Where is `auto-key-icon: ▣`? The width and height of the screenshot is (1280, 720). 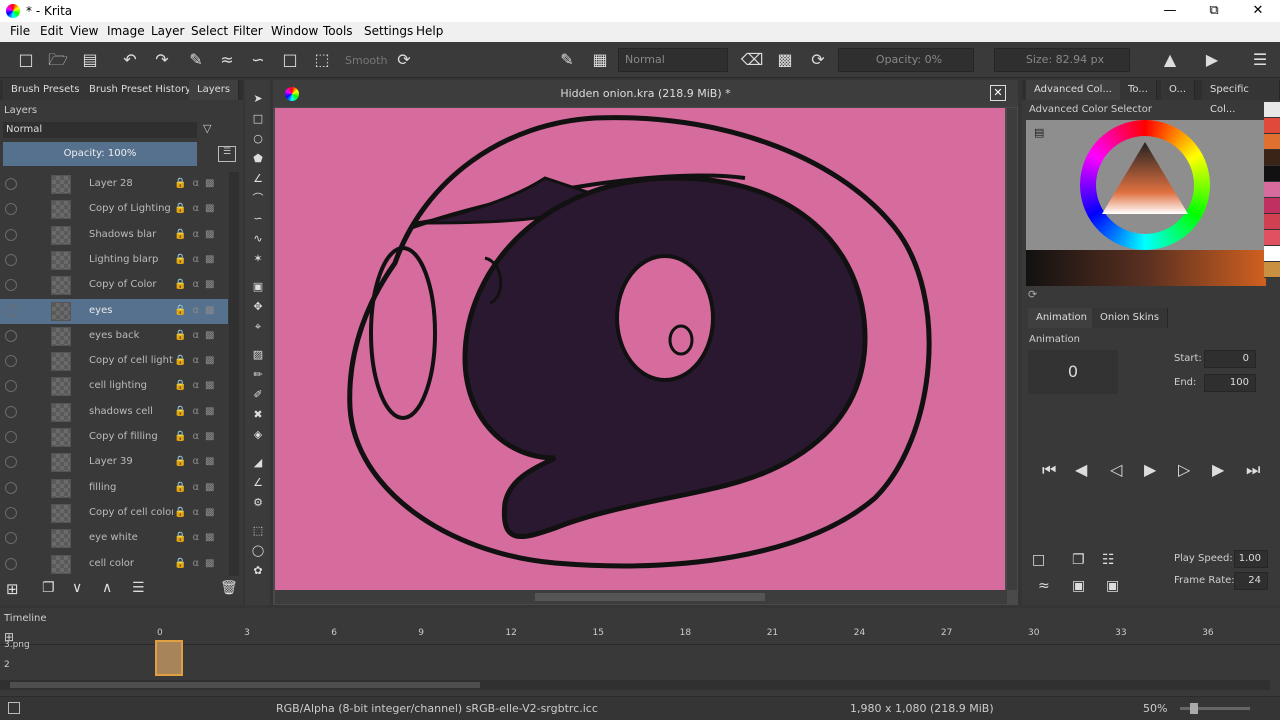
auto-key-icon: ▣ is located at coordinates (1112, 586).